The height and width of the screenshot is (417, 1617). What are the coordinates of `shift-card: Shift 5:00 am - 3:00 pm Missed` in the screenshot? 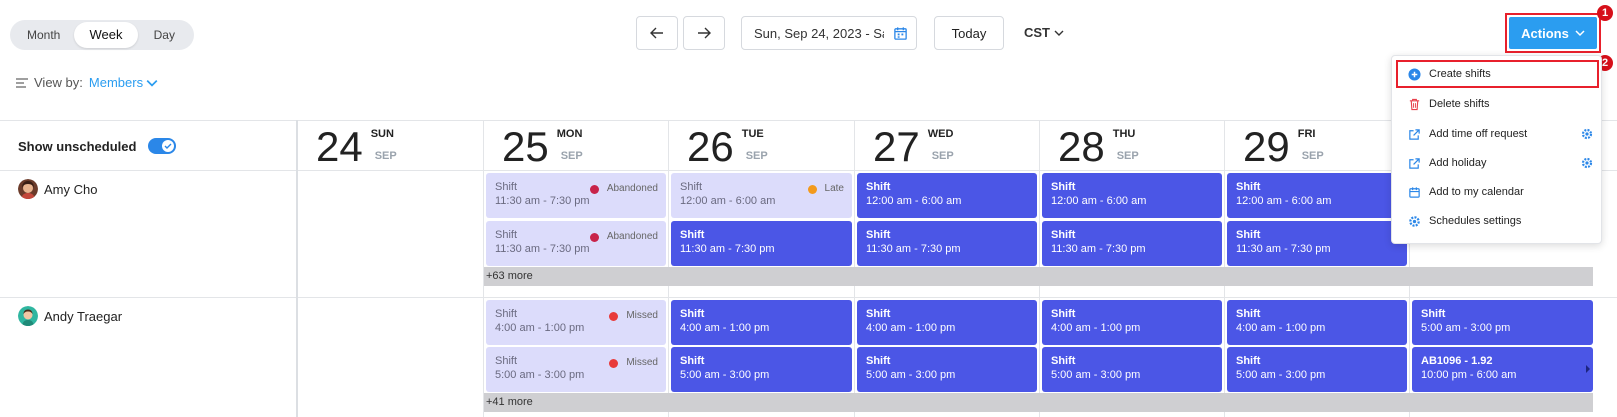 It's located at (576, 369).